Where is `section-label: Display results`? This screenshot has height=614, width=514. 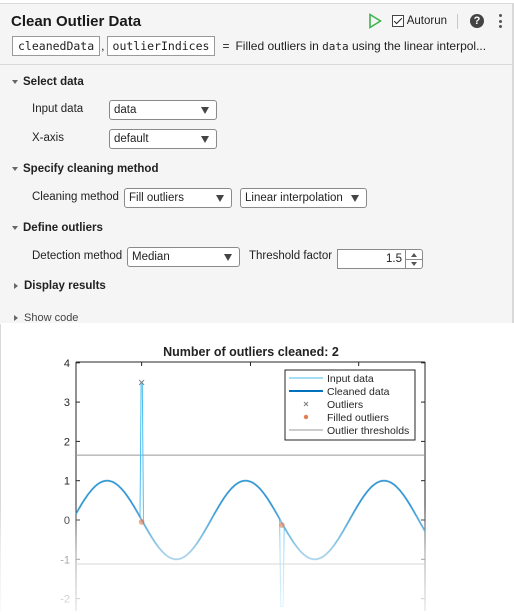 section-label: Display results is located at coordinates (65, 286).